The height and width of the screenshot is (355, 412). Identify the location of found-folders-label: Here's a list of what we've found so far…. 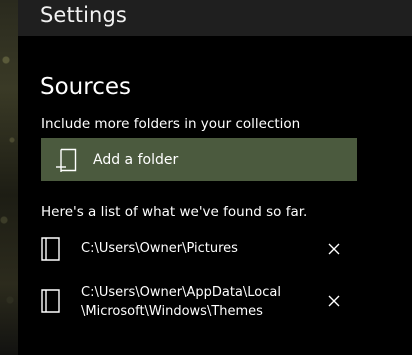
(174, 212).